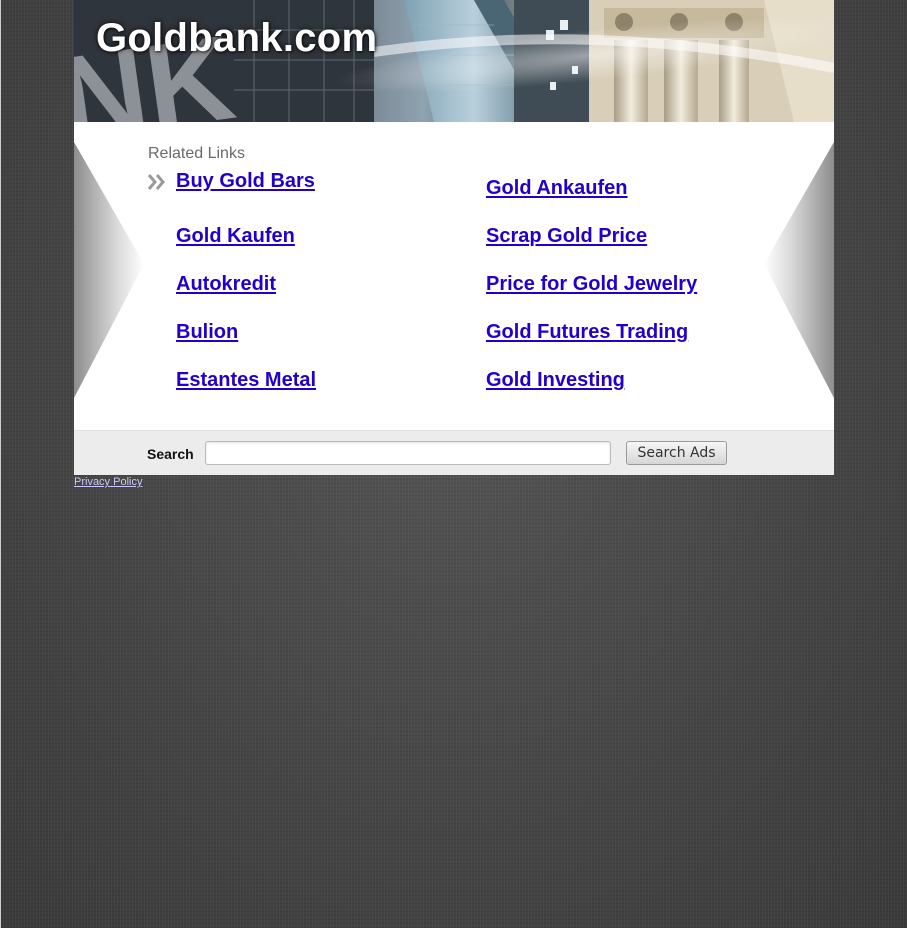 Image resolution: width=907 pixels, height=928 pixels. Describe the element at coordinates (236, 38) in the screenshot. I see `site-title: Goldbank.com` at that location.